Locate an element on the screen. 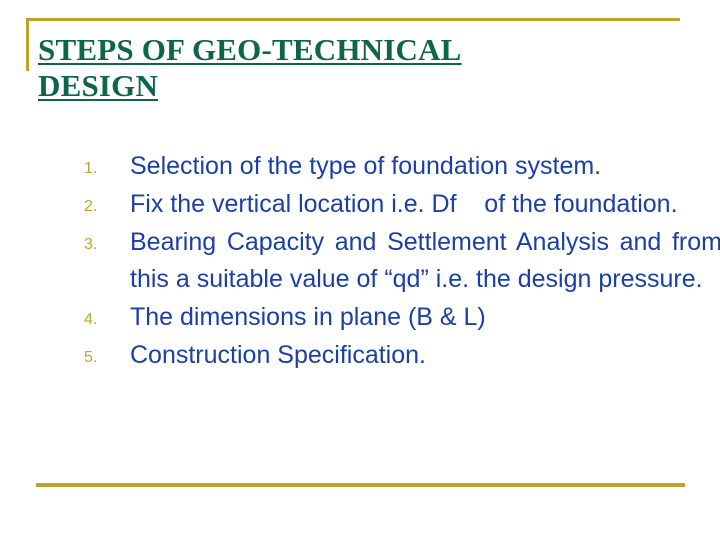 Image resolution: width=720 pixels, height=540 pixels. list-item: 5. Construction Specification. is located at coordinates (398, 355).